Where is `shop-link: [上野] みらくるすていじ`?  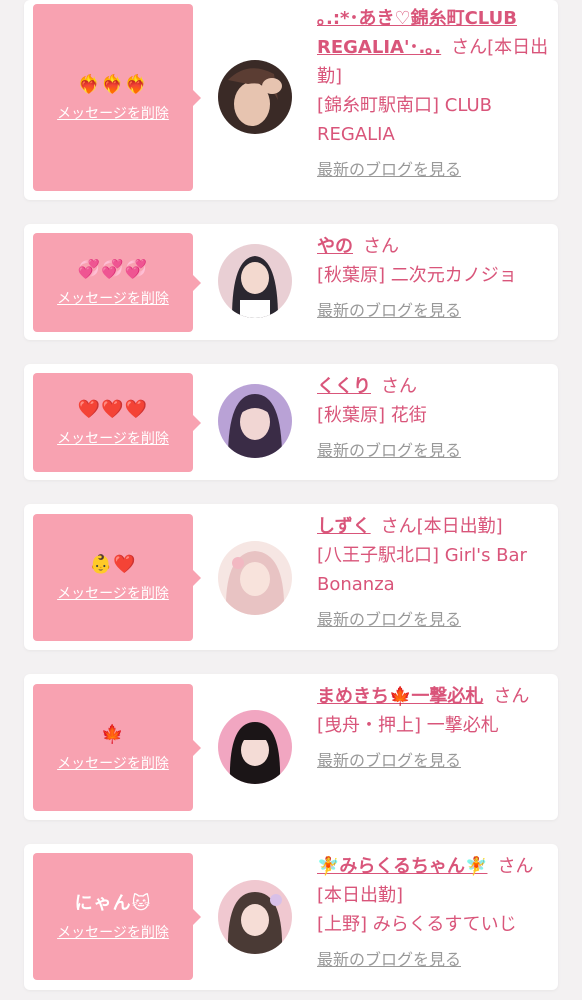
shop-link: [上野] みらくるすていじ is located at coordinates (417, 924).